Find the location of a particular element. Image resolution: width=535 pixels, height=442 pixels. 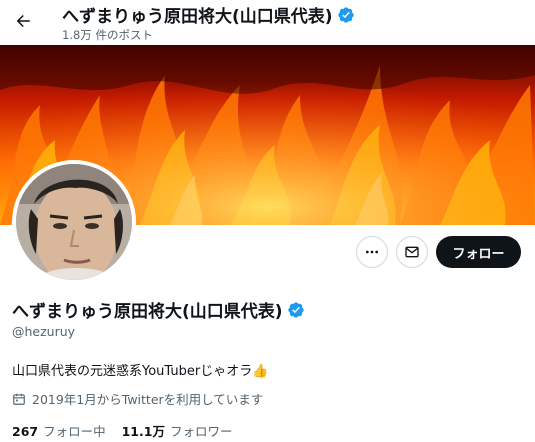

more-button is located at coordinates (372, 252).